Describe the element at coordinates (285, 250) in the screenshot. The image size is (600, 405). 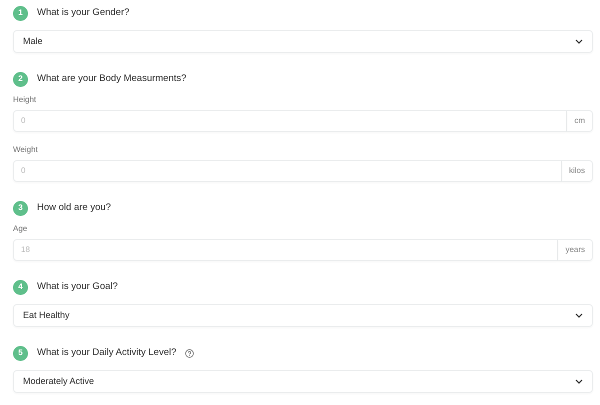
I see `input-field: 18` at that location.